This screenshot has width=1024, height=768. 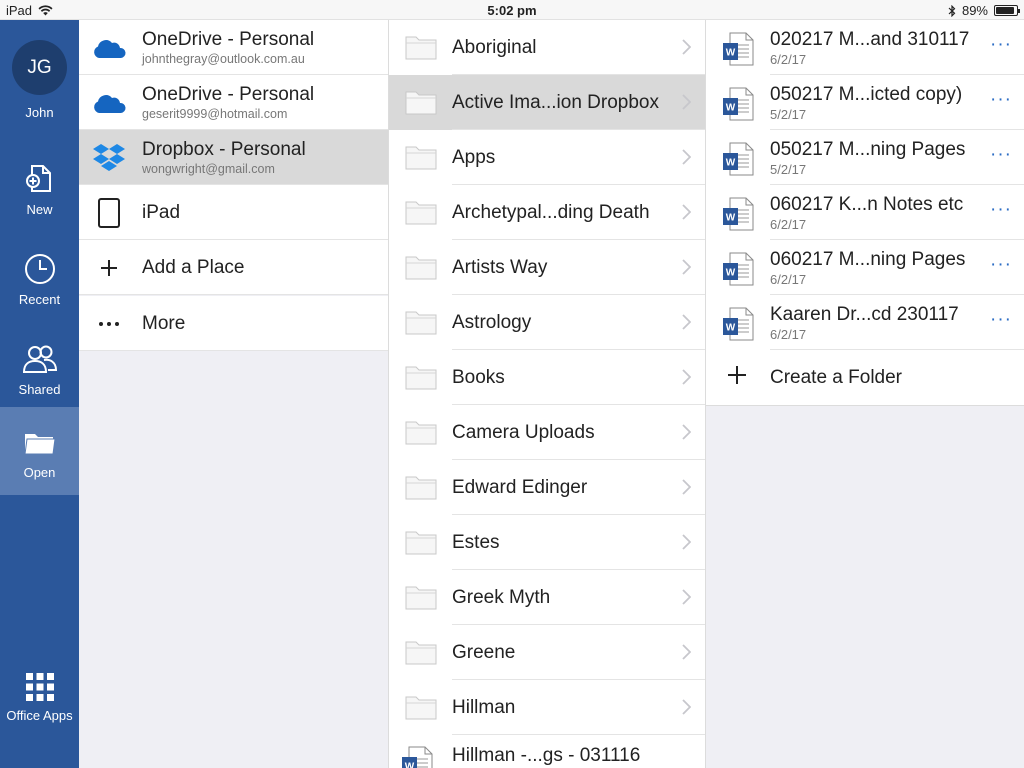 What do you see at coordinates (547, 157) in the screenshot?
I see `folder-row: Apps` at bounding box center [547, 157].